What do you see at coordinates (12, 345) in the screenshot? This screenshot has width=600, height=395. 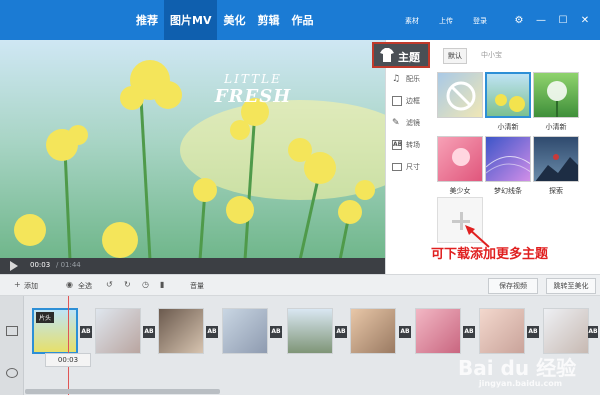 I see `track-icons` at bounding box center [12, 345].